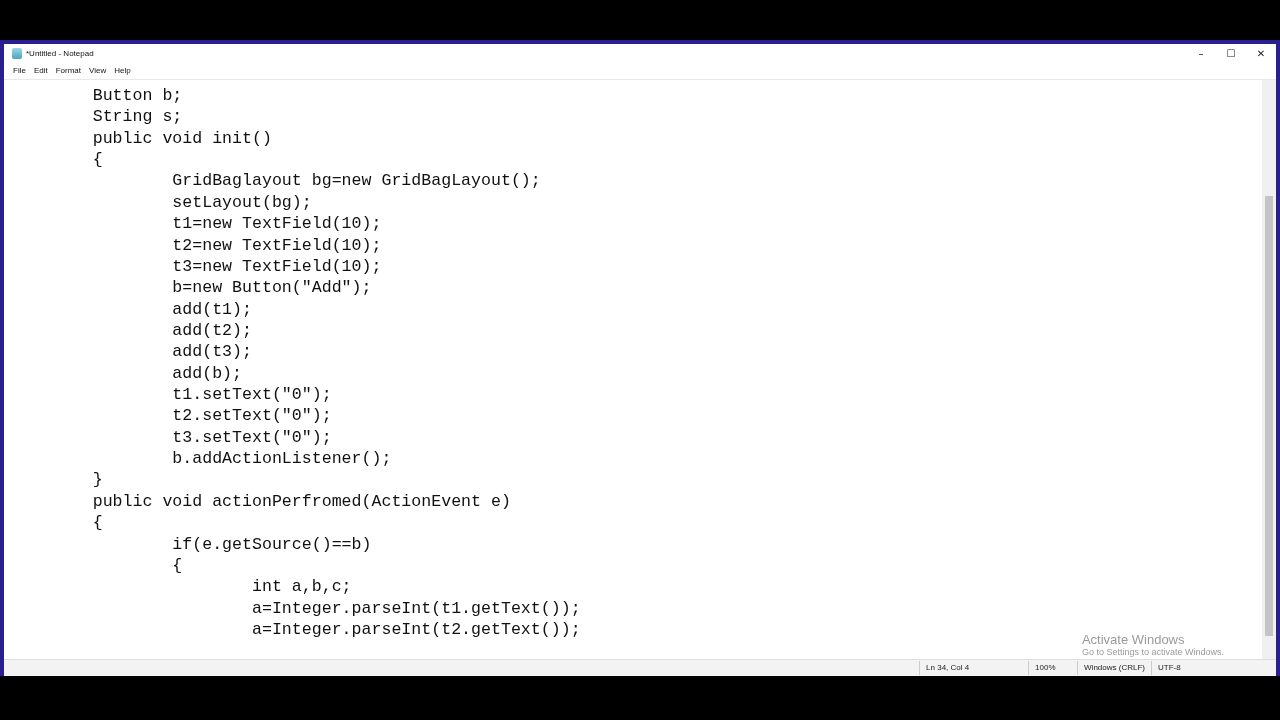  I want to click on code-line: t2=new TextField(10);, so click(276, 245).